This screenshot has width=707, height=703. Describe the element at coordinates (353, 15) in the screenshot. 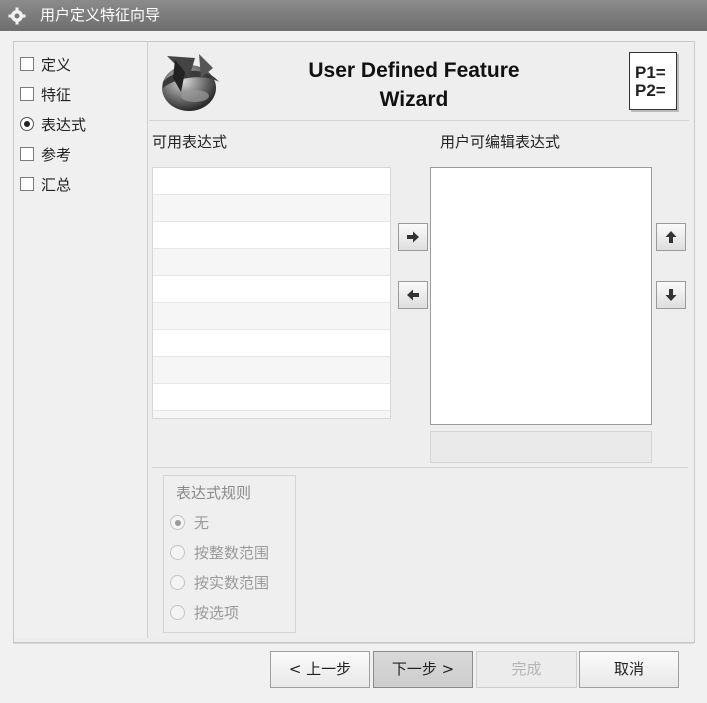

I see `title-bar: 用户定义特征向导` at that location.